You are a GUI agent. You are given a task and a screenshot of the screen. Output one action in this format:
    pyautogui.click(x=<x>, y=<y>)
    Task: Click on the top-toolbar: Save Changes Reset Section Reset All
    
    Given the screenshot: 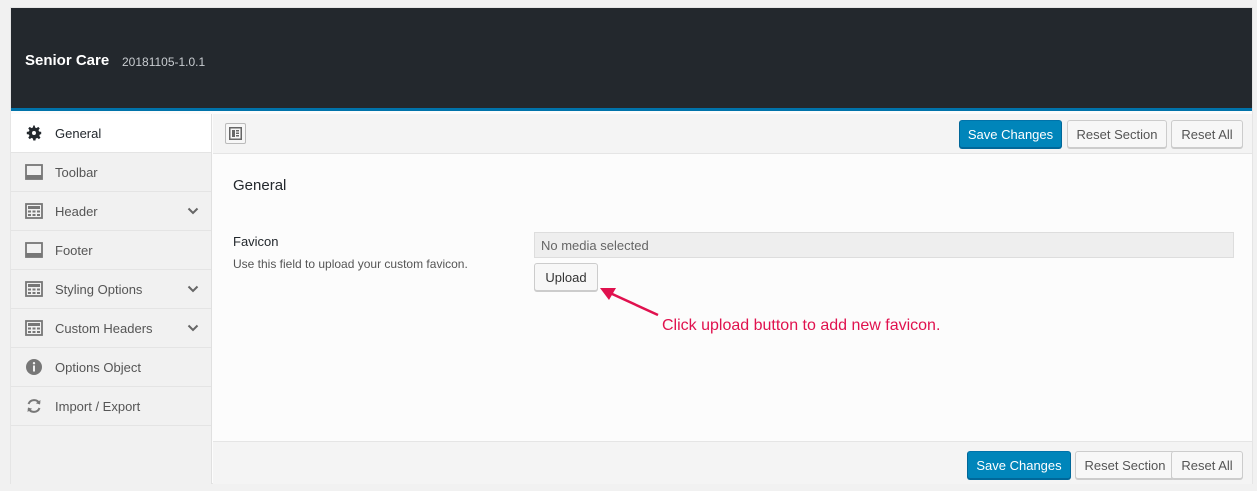 What is the action you would take?
    pyautogui.click(x=732, y=134)
    